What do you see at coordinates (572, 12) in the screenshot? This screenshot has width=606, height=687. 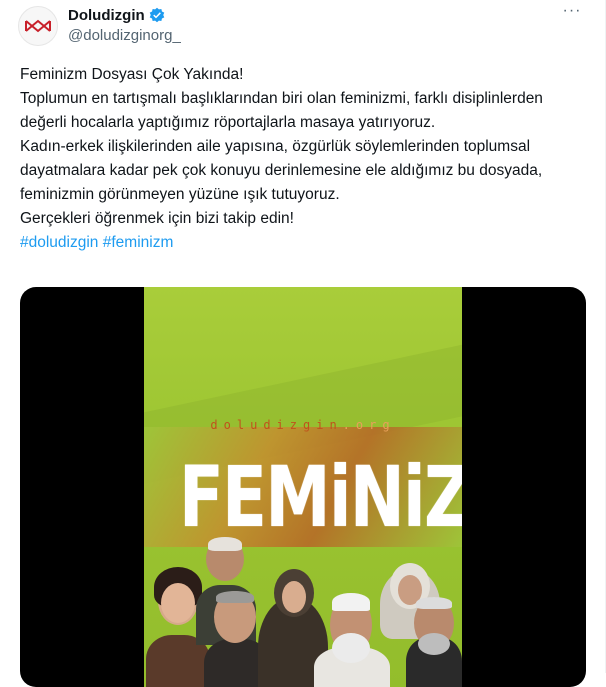 I see `more-options-icon: ···` at bounding box center [572, 12].